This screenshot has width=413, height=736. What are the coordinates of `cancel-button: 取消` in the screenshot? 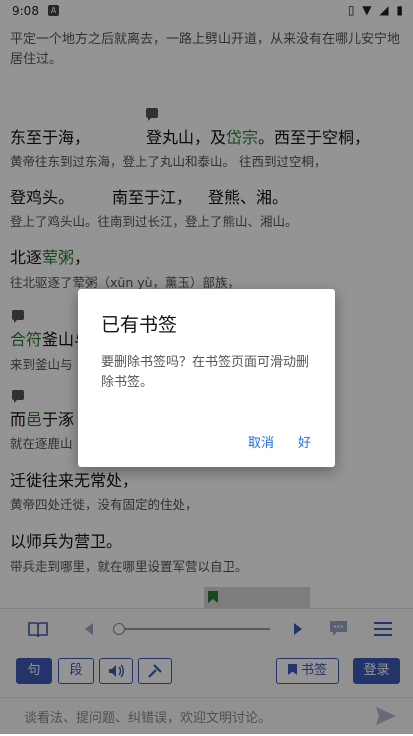 It's located at (261, 441).